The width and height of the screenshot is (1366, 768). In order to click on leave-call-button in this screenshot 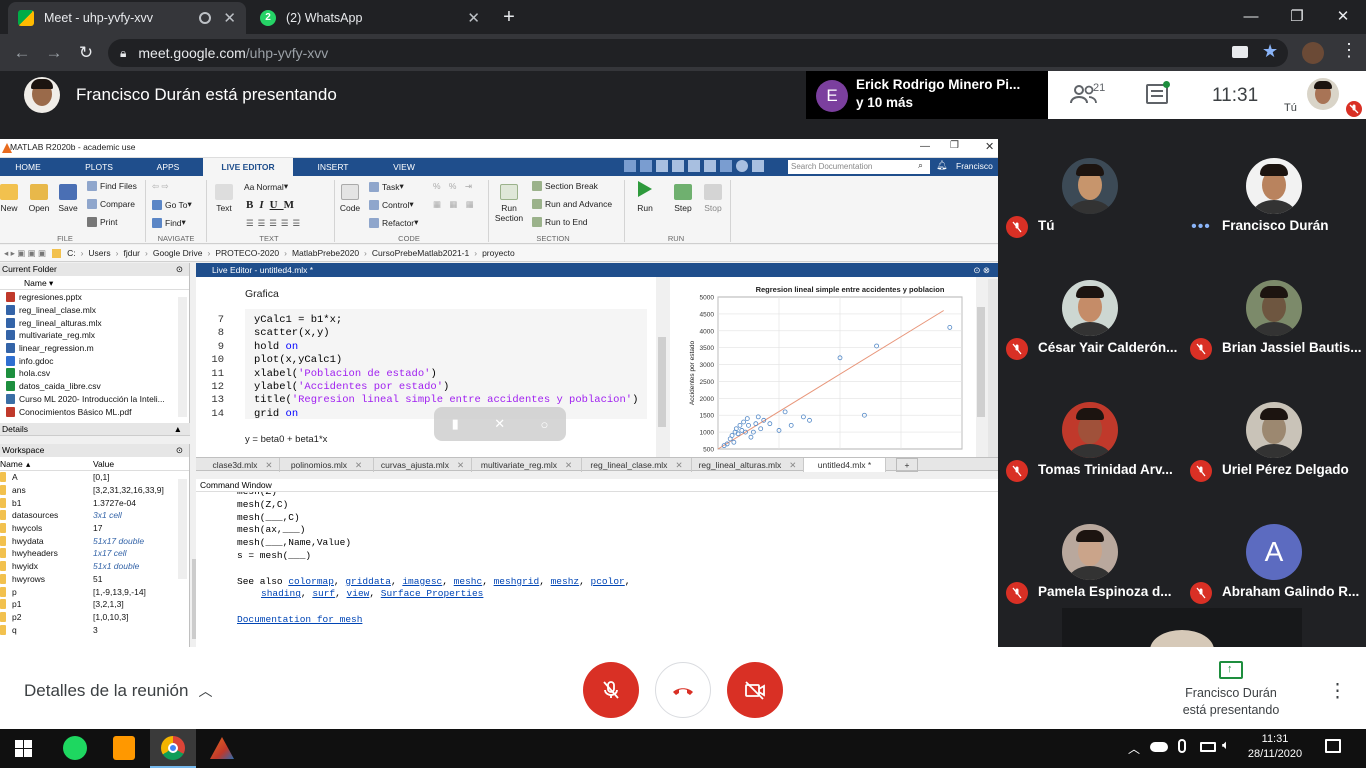, I will do `click(683, 690)`.